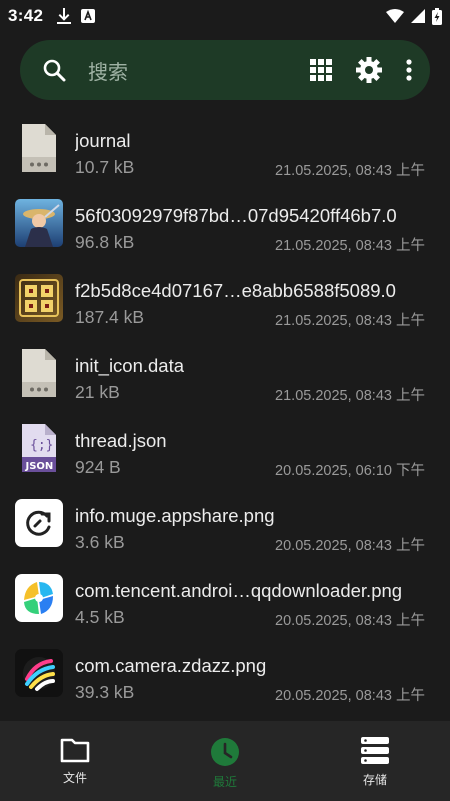  I want to click on file-size: 187.4 kB, so click(110, 317).